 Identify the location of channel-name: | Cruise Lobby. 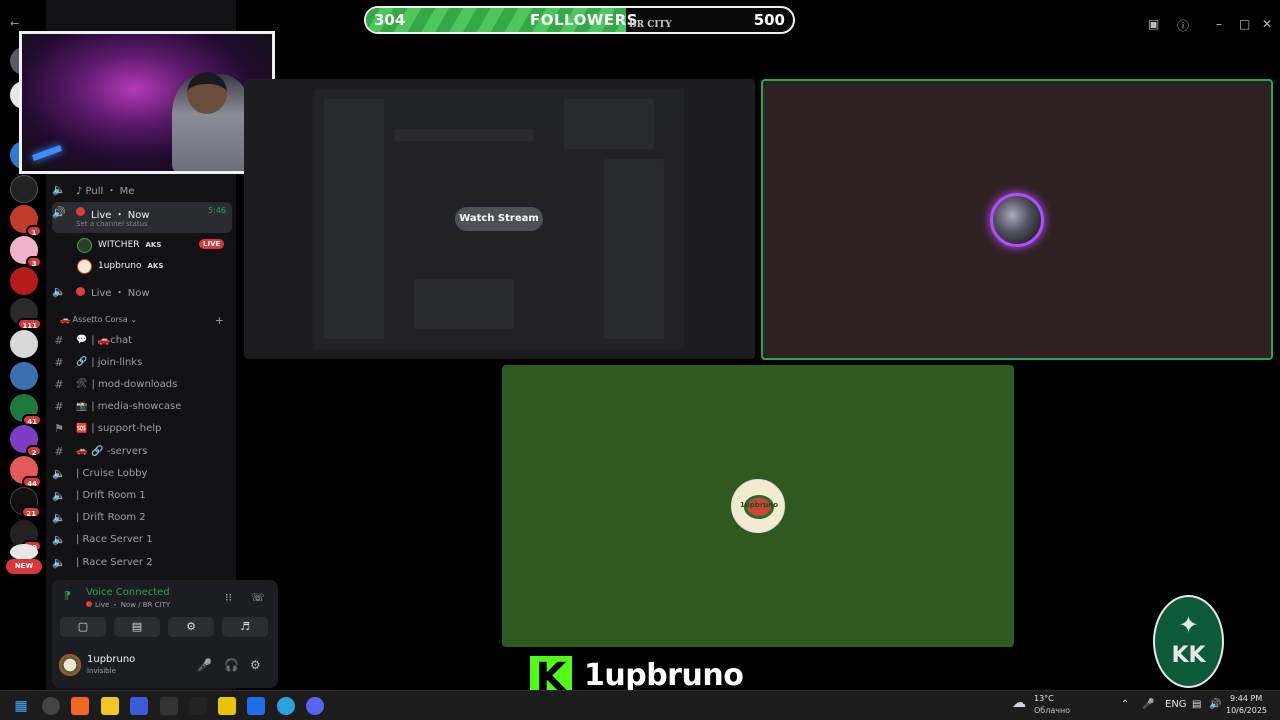
(112, 473).